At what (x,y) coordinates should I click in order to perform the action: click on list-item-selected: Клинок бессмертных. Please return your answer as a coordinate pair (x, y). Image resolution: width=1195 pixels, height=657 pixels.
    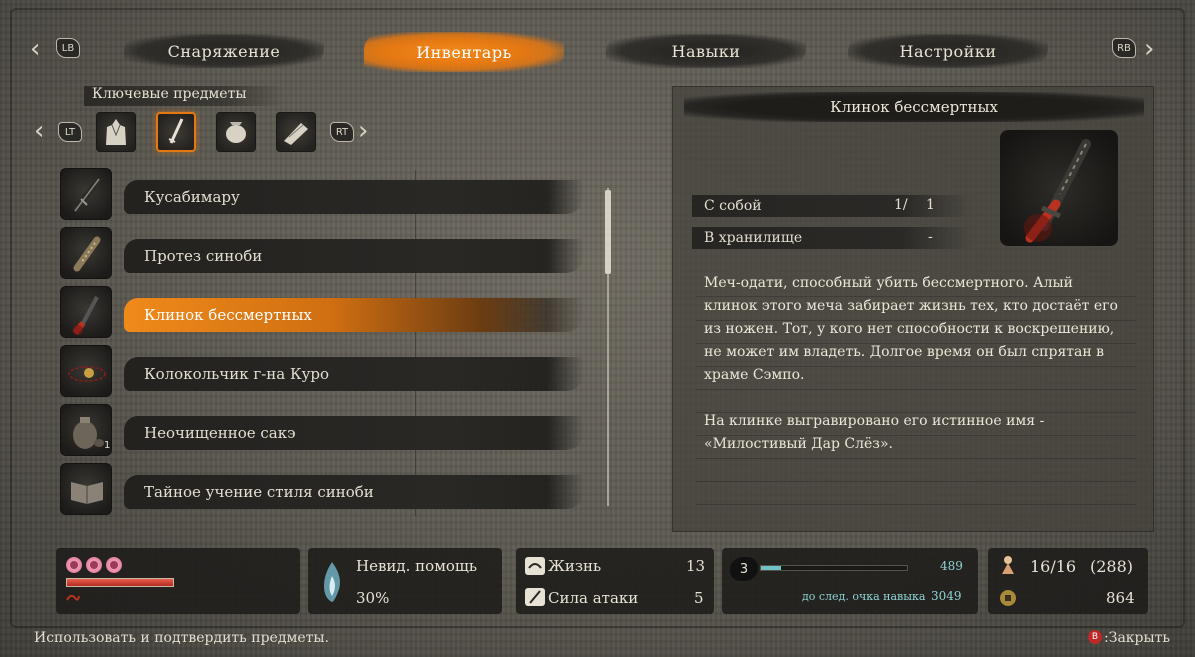
    Looking at the image, I should click on (328, 312).